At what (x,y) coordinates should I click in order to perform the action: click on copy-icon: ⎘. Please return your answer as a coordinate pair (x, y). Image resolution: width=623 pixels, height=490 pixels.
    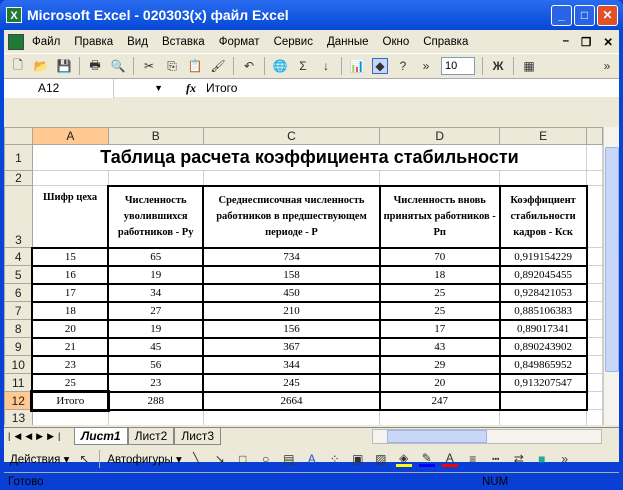
    Looking at the image, I should click on (172, 66).